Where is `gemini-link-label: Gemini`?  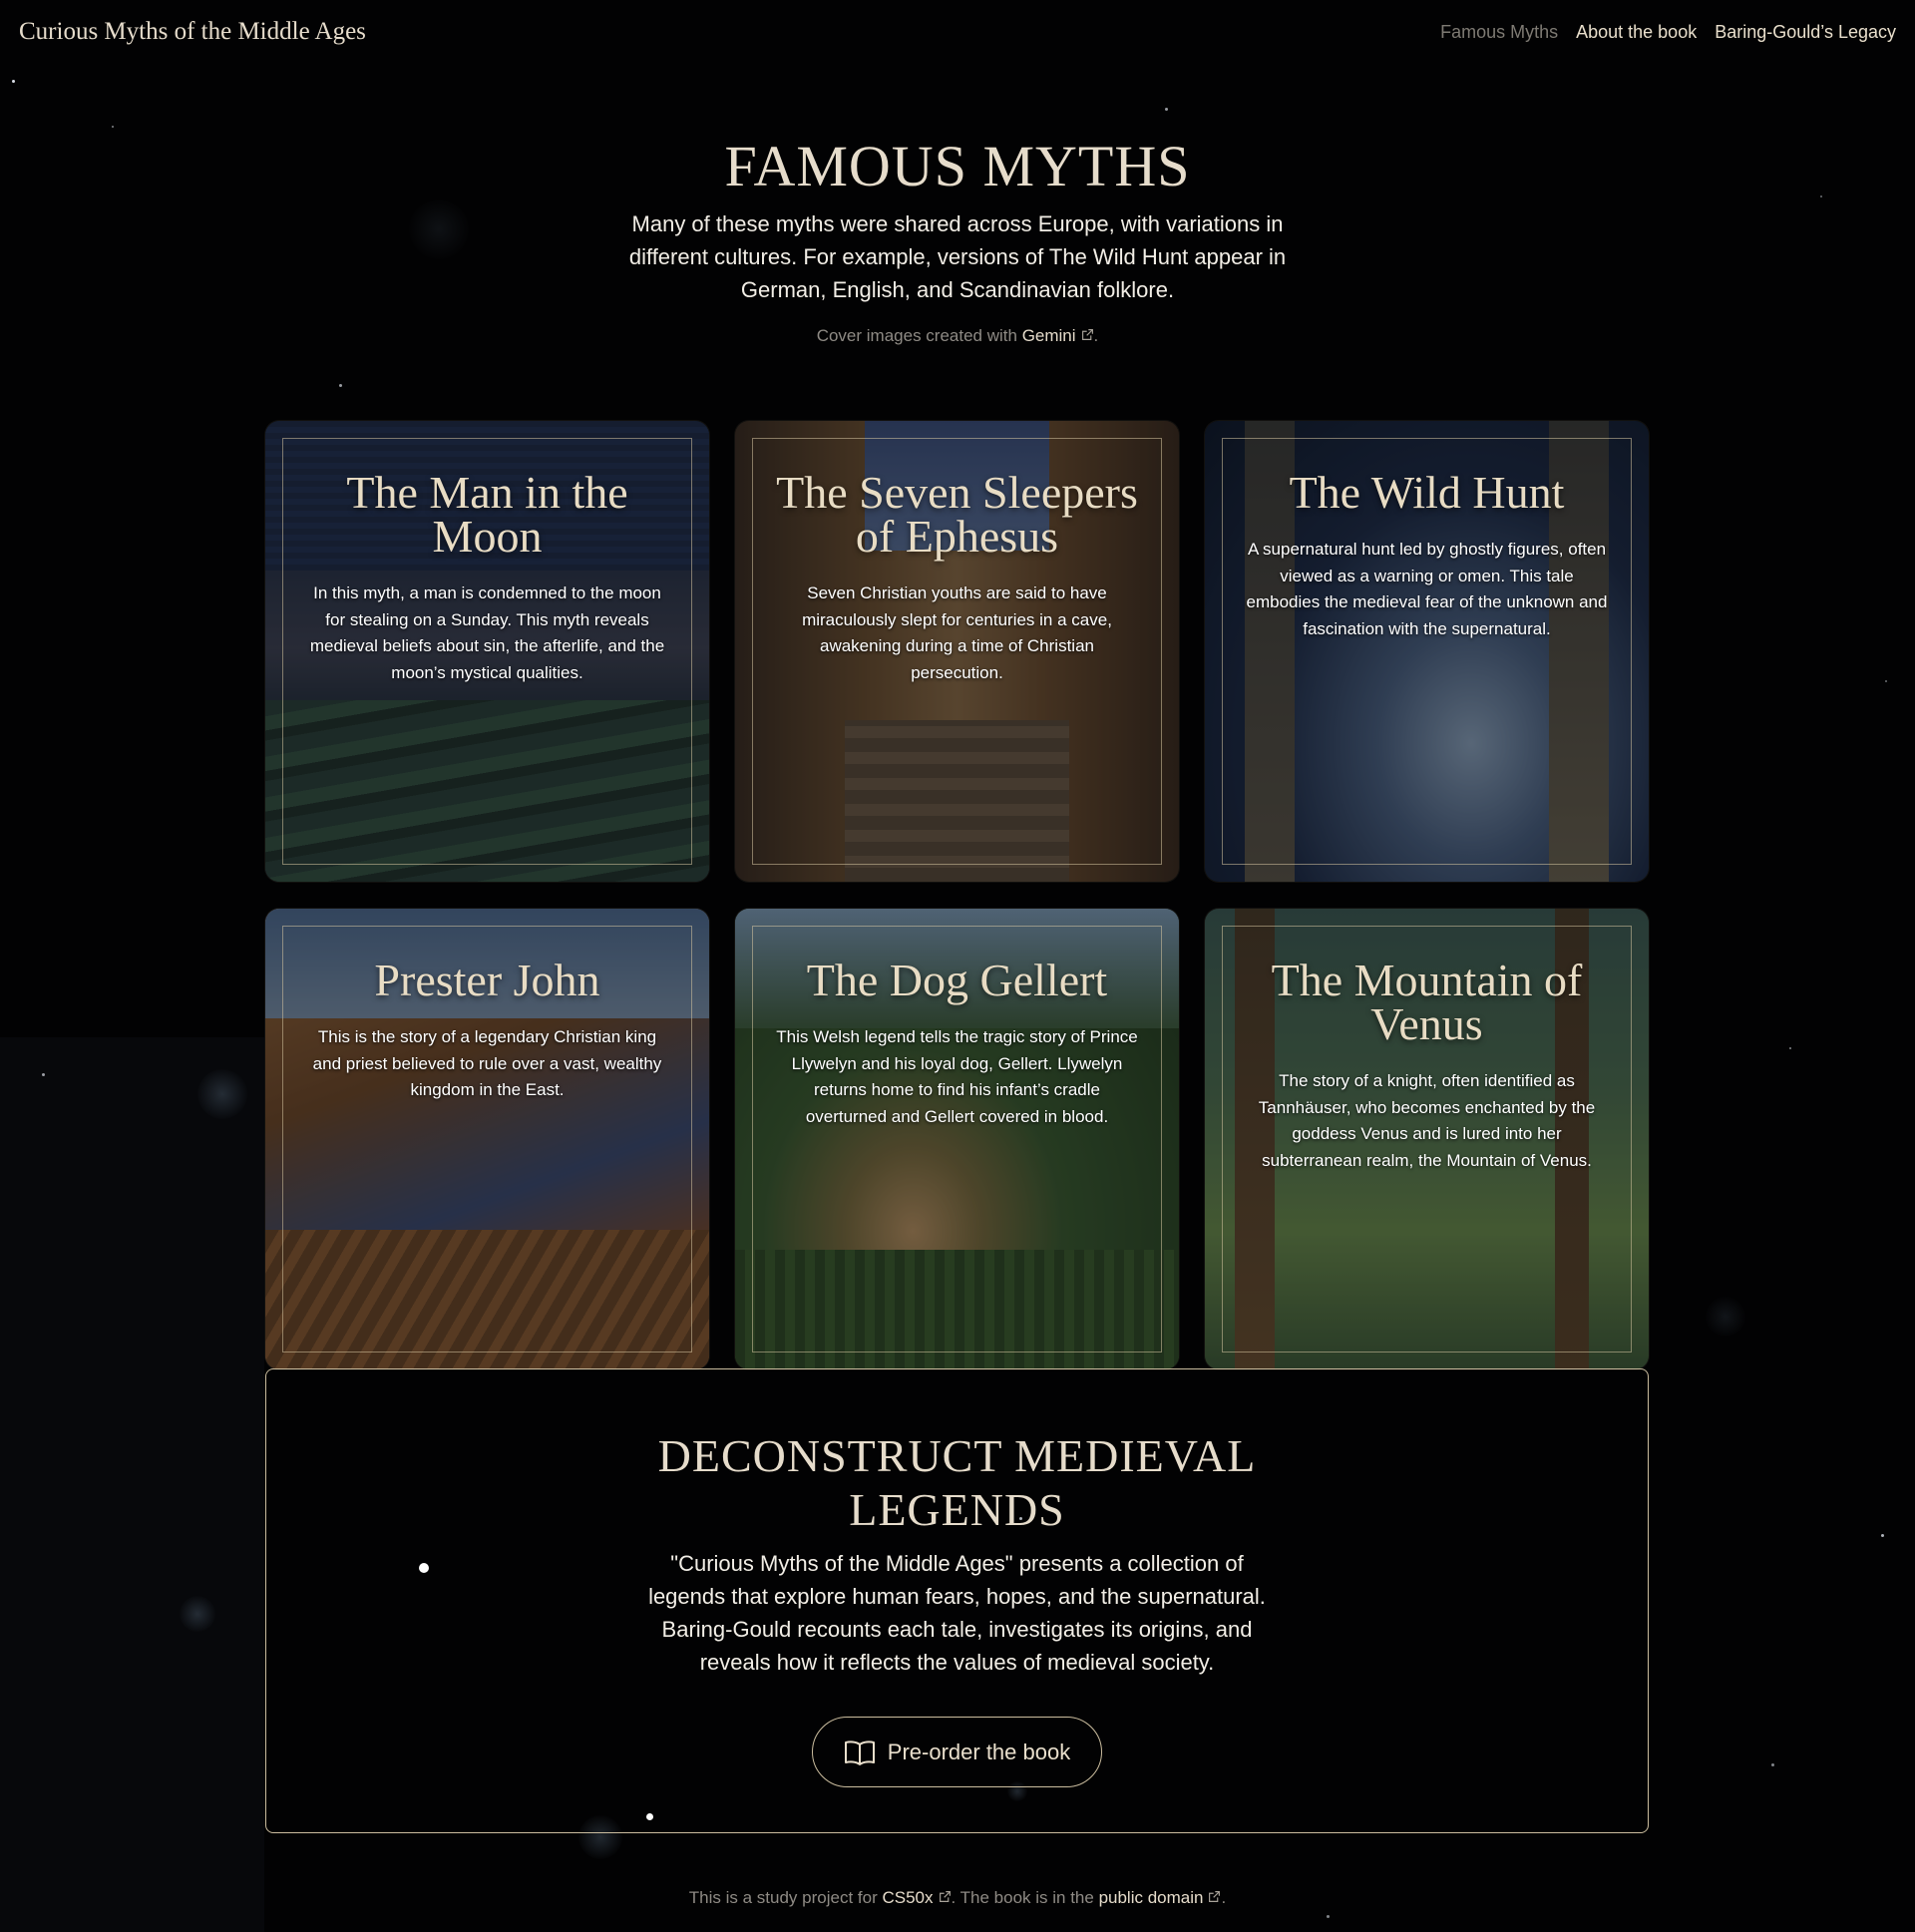
gemini-link-label: Gemini is located at coordinates (1048, 336).